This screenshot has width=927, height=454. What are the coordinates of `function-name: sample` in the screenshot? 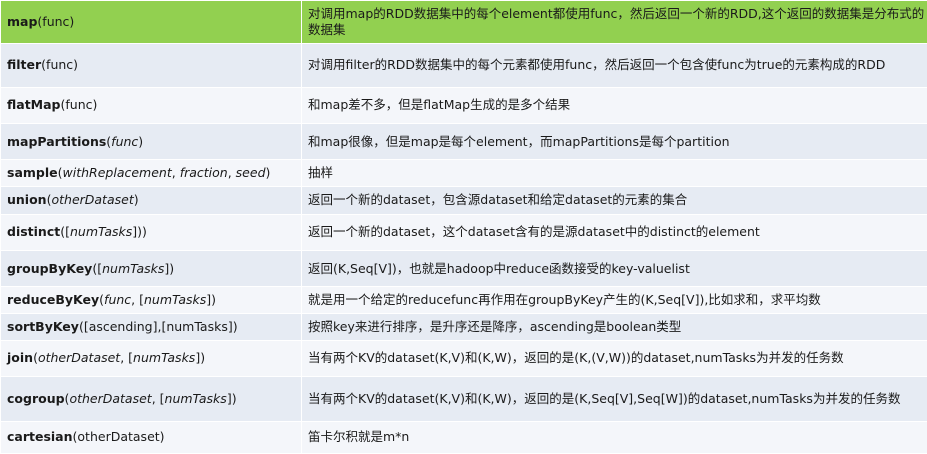 It's located at (32, 172).